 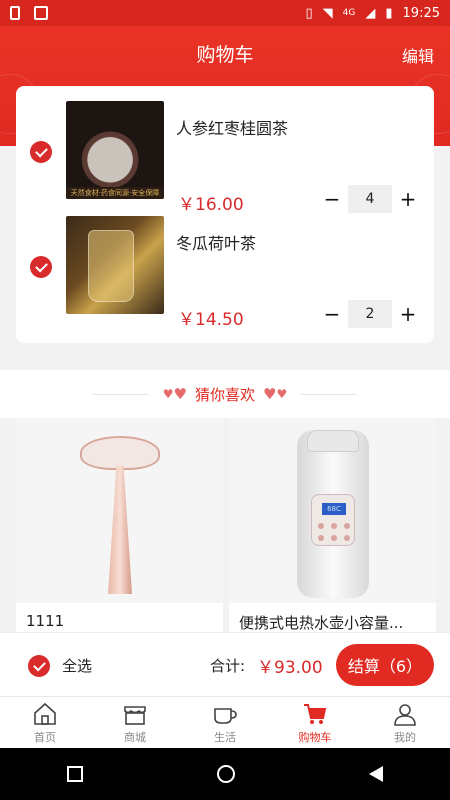 I want to click on tab-label: 我的, so click(x=405, y=737).